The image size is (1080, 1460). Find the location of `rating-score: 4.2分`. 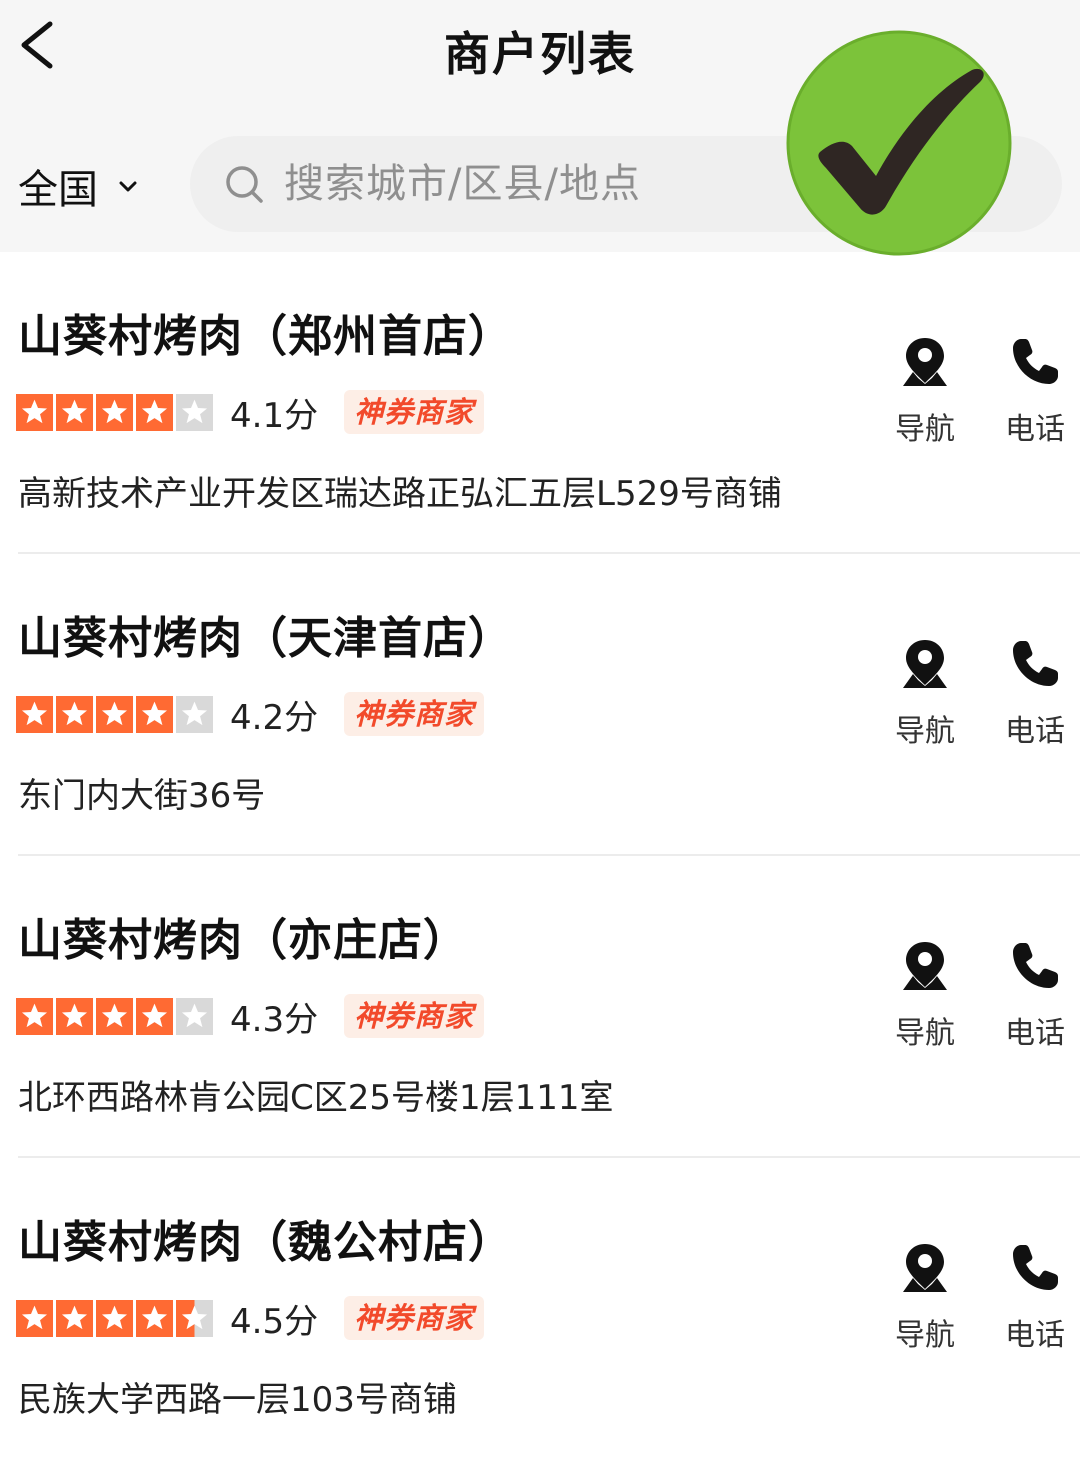

rating-score: 4.2分 is located at coordinates (274, 717).